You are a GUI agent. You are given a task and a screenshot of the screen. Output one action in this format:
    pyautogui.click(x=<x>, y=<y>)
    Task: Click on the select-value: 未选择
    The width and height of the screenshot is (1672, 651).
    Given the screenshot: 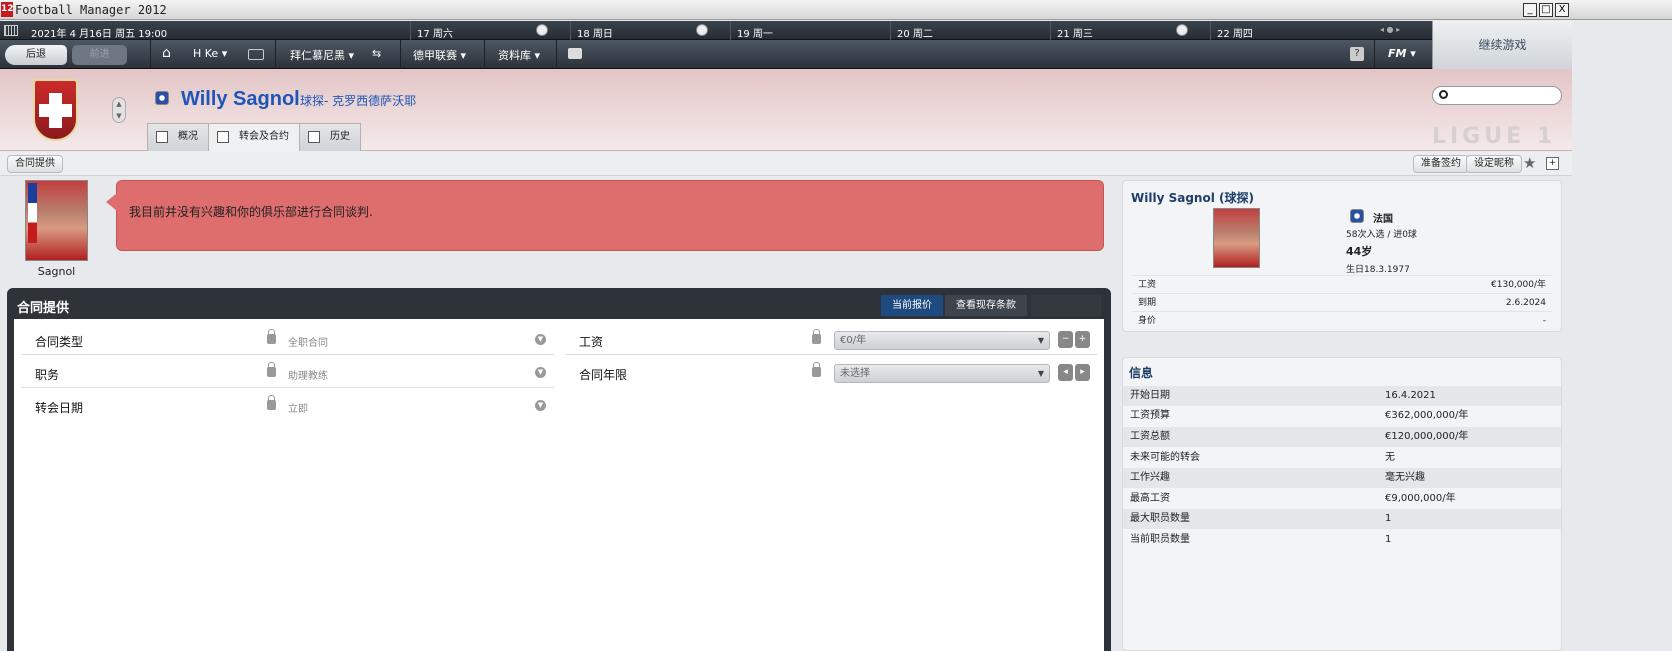 What is the action you would take?
    pyautogui.click(x=855, y=373)
    